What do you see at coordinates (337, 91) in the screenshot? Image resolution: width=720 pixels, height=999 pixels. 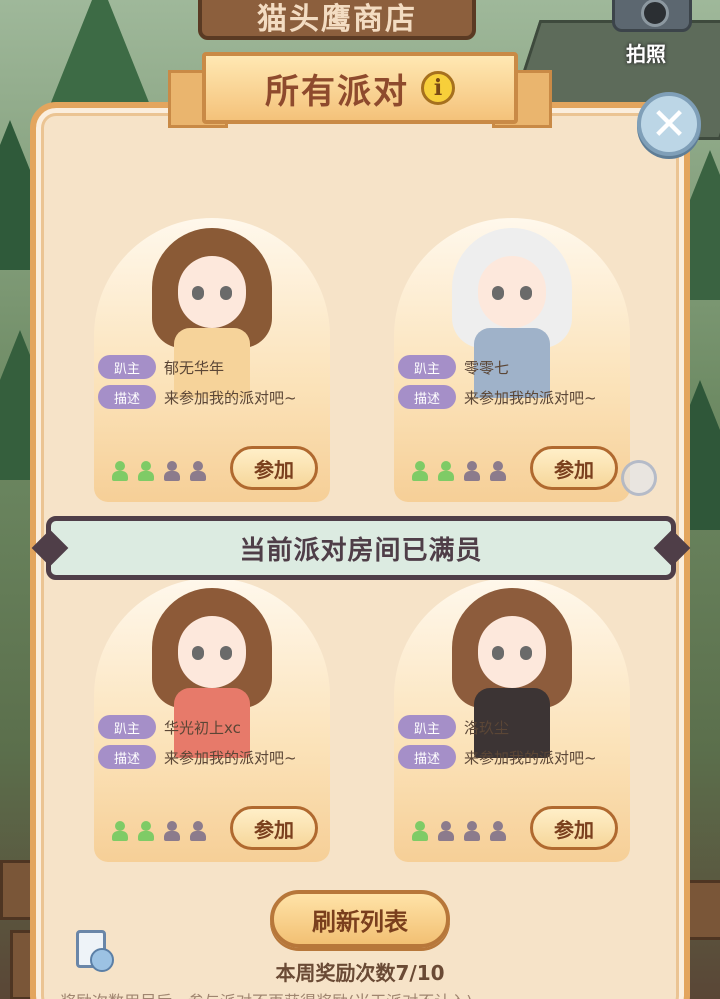 I see `page-title: 所有派对` at bounding box center [337, 91].